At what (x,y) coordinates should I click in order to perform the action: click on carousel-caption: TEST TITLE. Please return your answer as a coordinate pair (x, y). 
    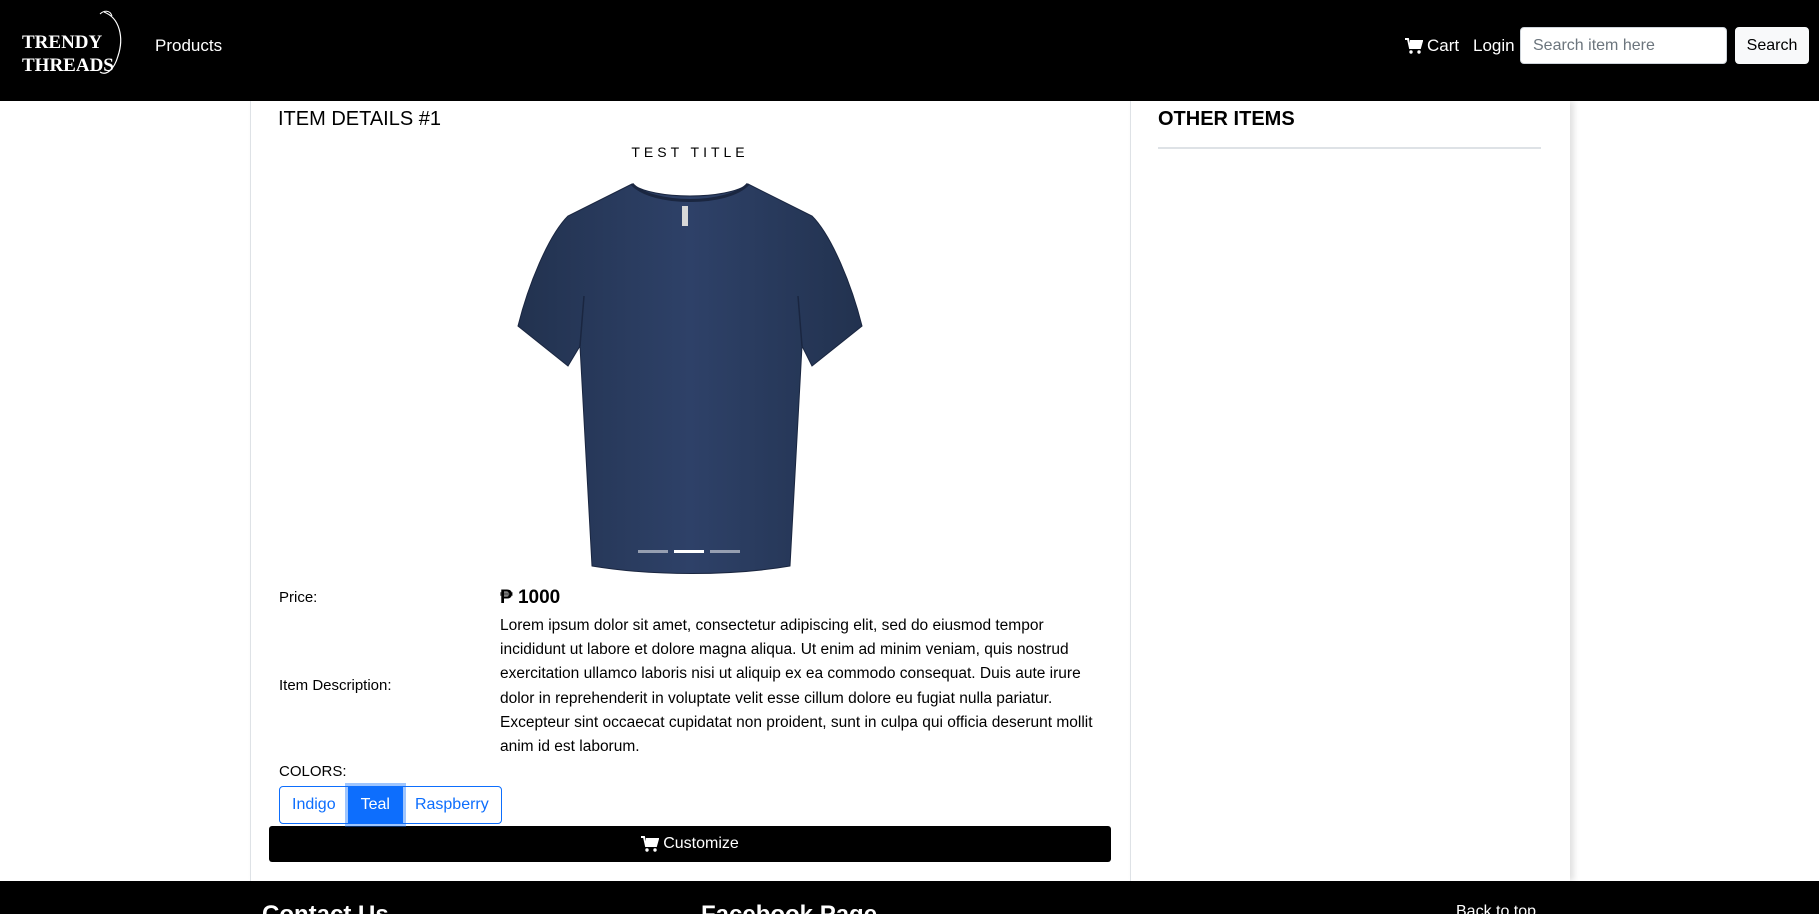
    Looking at the image, I should click on (690, 152).